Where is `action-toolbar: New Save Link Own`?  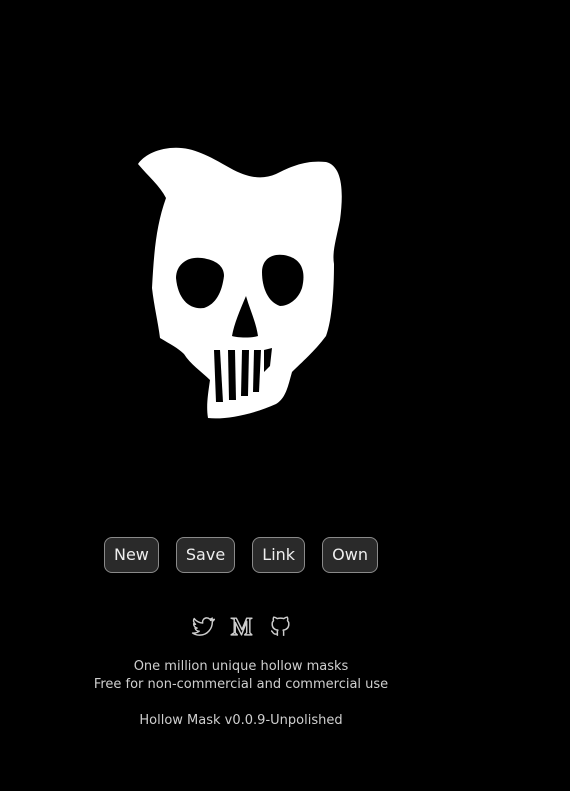
action-toolbar: New Save Link Own is located at coordinates (241, 555).